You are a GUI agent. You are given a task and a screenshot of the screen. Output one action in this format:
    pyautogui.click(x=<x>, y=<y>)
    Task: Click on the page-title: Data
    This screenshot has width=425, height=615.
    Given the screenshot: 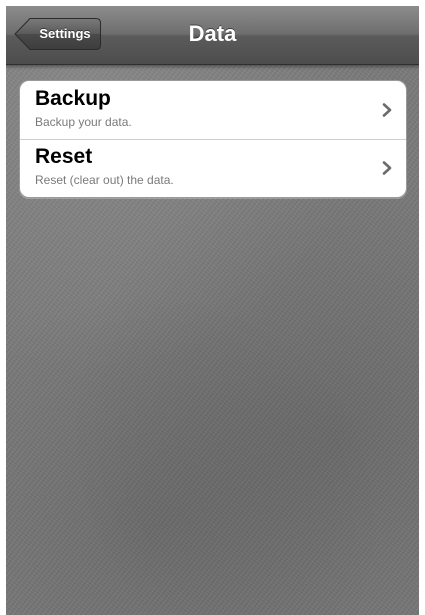 What is the action you would take?
    pyautogui.click(x=212, y=33)
    